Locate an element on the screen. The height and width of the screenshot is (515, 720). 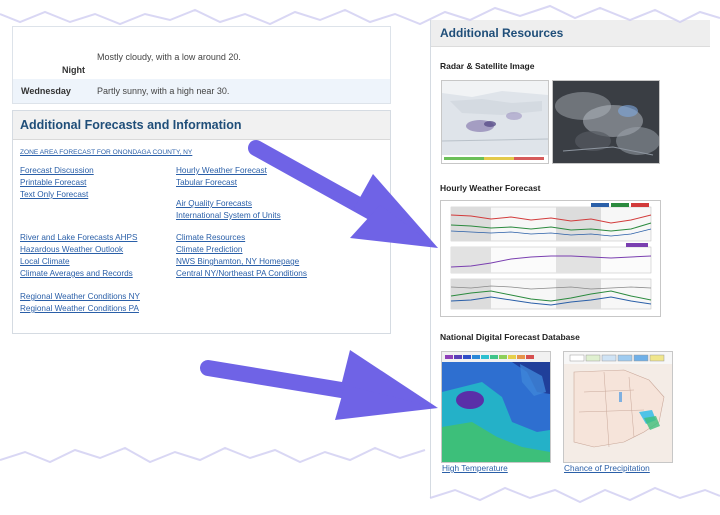
climate-prediction-link: Climate Prediction is located at coordinates (209, 249).